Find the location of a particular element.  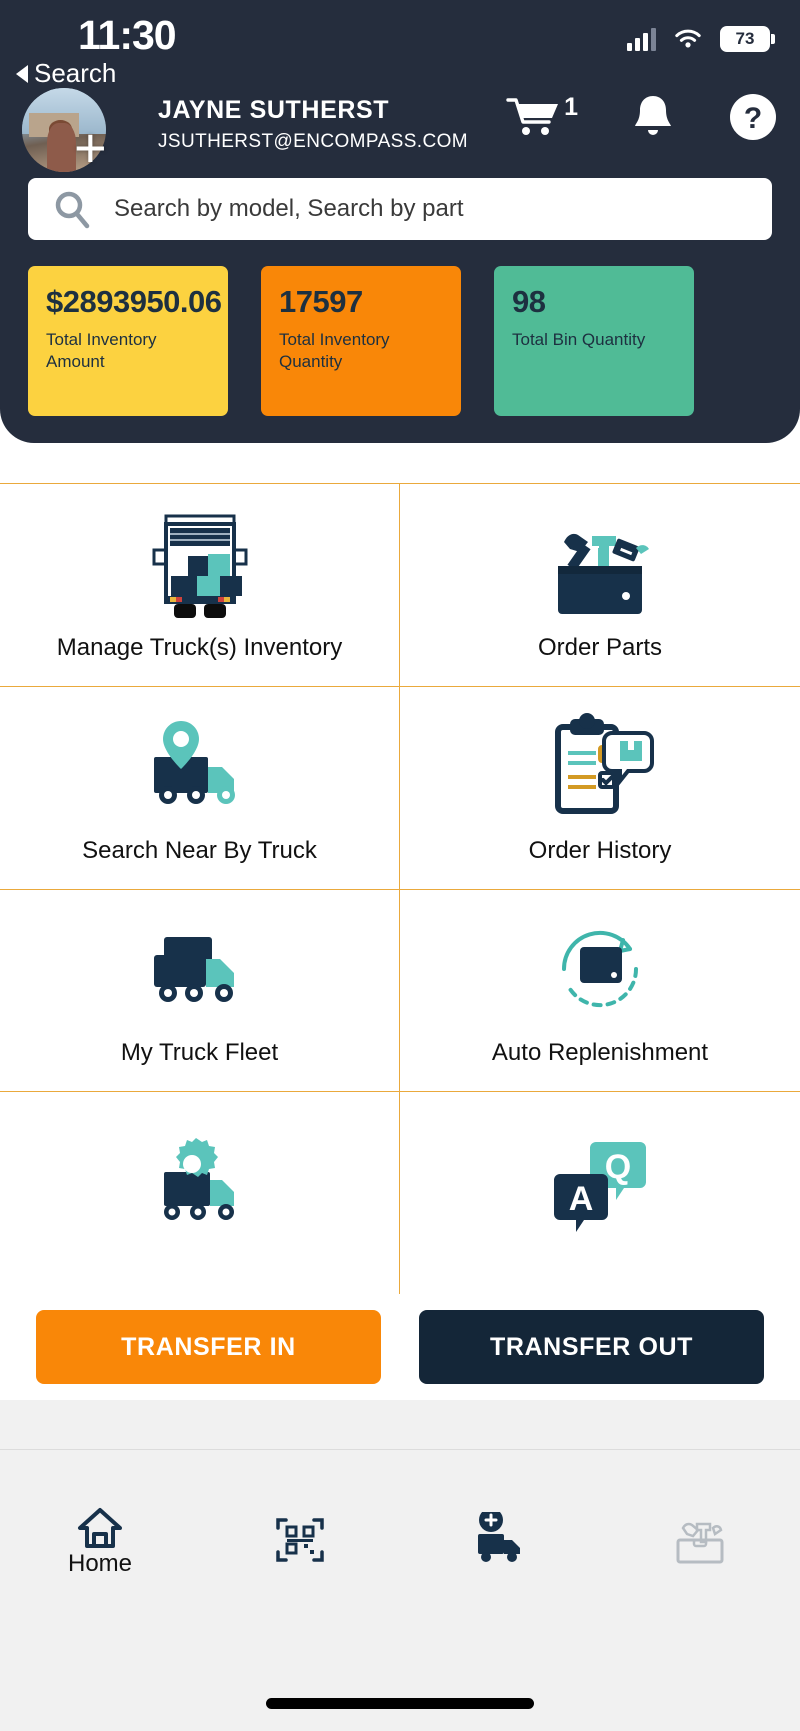

status-bar-indicators: 73 is located at coordinates (701, 39).